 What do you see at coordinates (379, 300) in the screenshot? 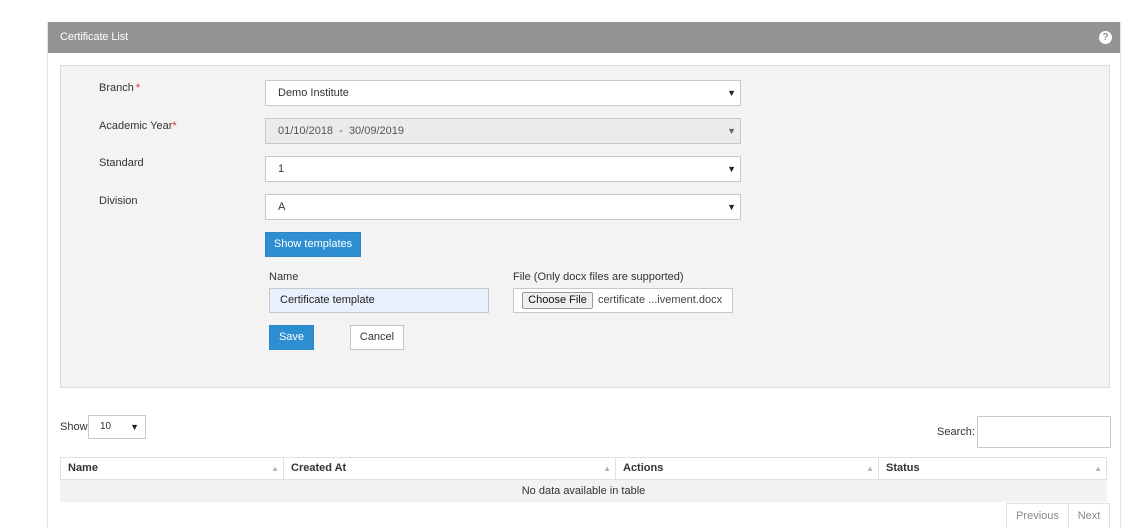
I see `template-name-input: Certificate template` at bounding box center [379, 300].